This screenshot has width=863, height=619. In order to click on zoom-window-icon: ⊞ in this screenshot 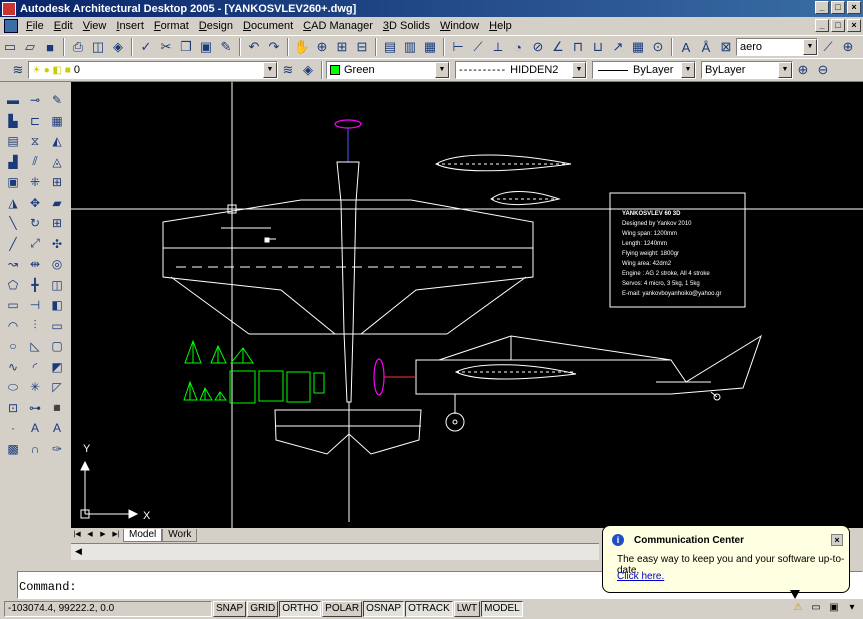, I will do `click(342, 47)`.